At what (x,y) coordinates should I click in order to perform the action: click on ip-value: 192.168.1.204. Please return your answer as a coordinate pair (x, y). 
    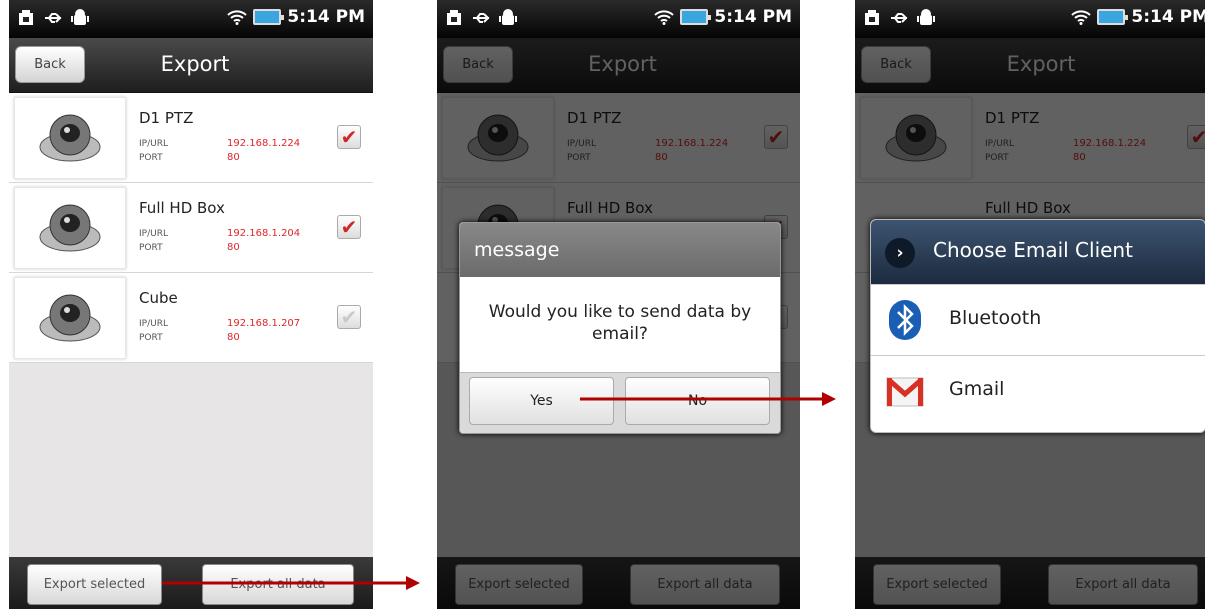
    Looking at the image, I should click on (264, 233).